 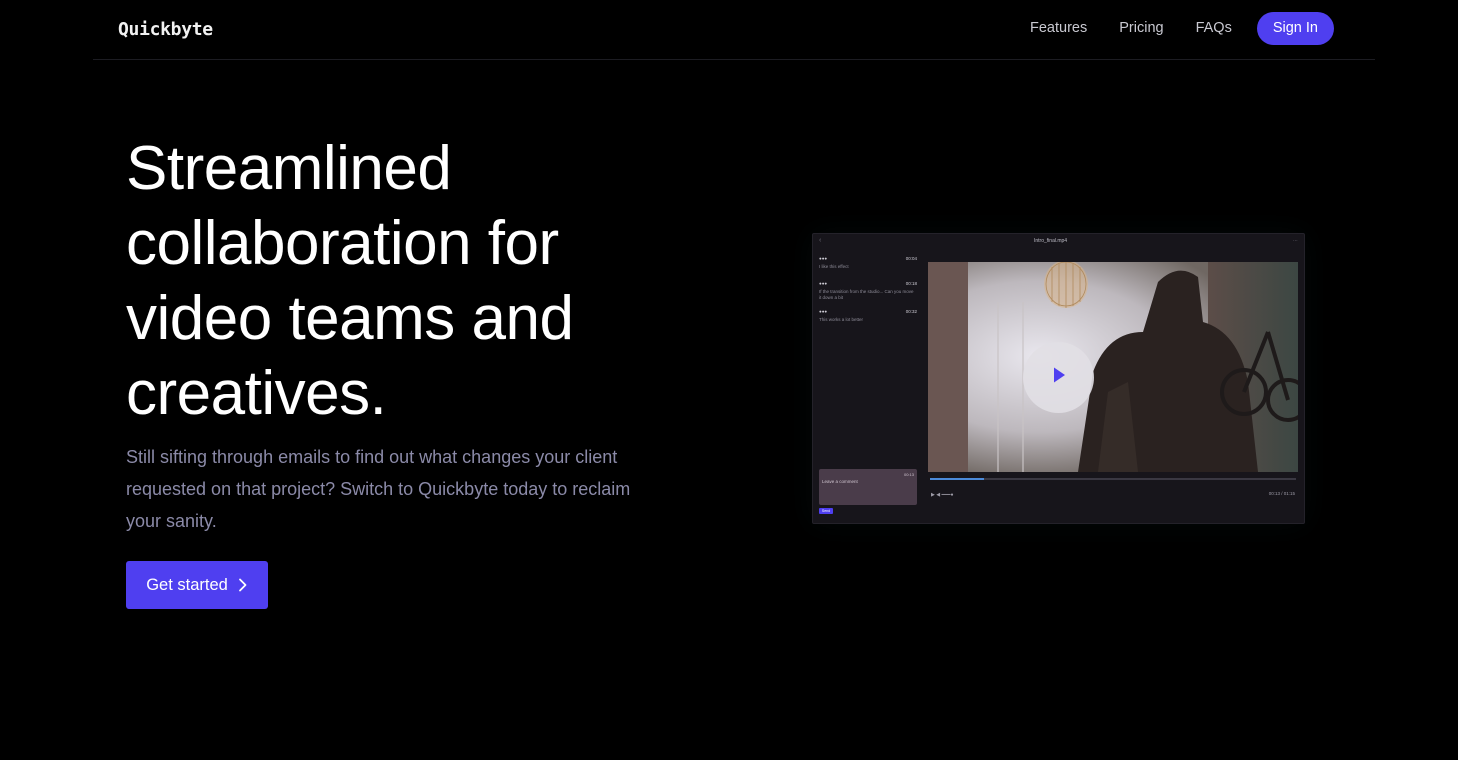 I want to click on sign-in-button: Sign In, so click(x=1295, y=28).